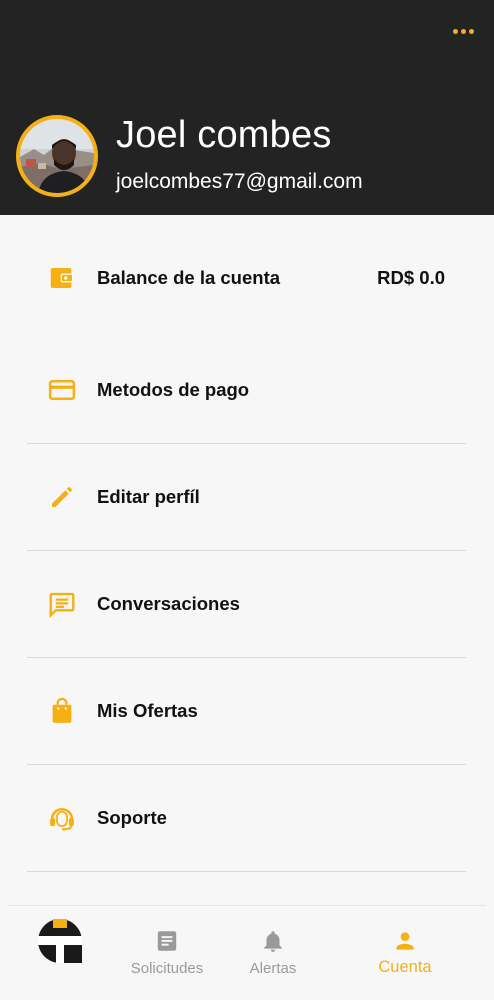 This screenshot has height=1000, width=494. Describe the element at coordinates (132, 817) in the screenshot. I see `menu-item-label: Soporte` at that location.